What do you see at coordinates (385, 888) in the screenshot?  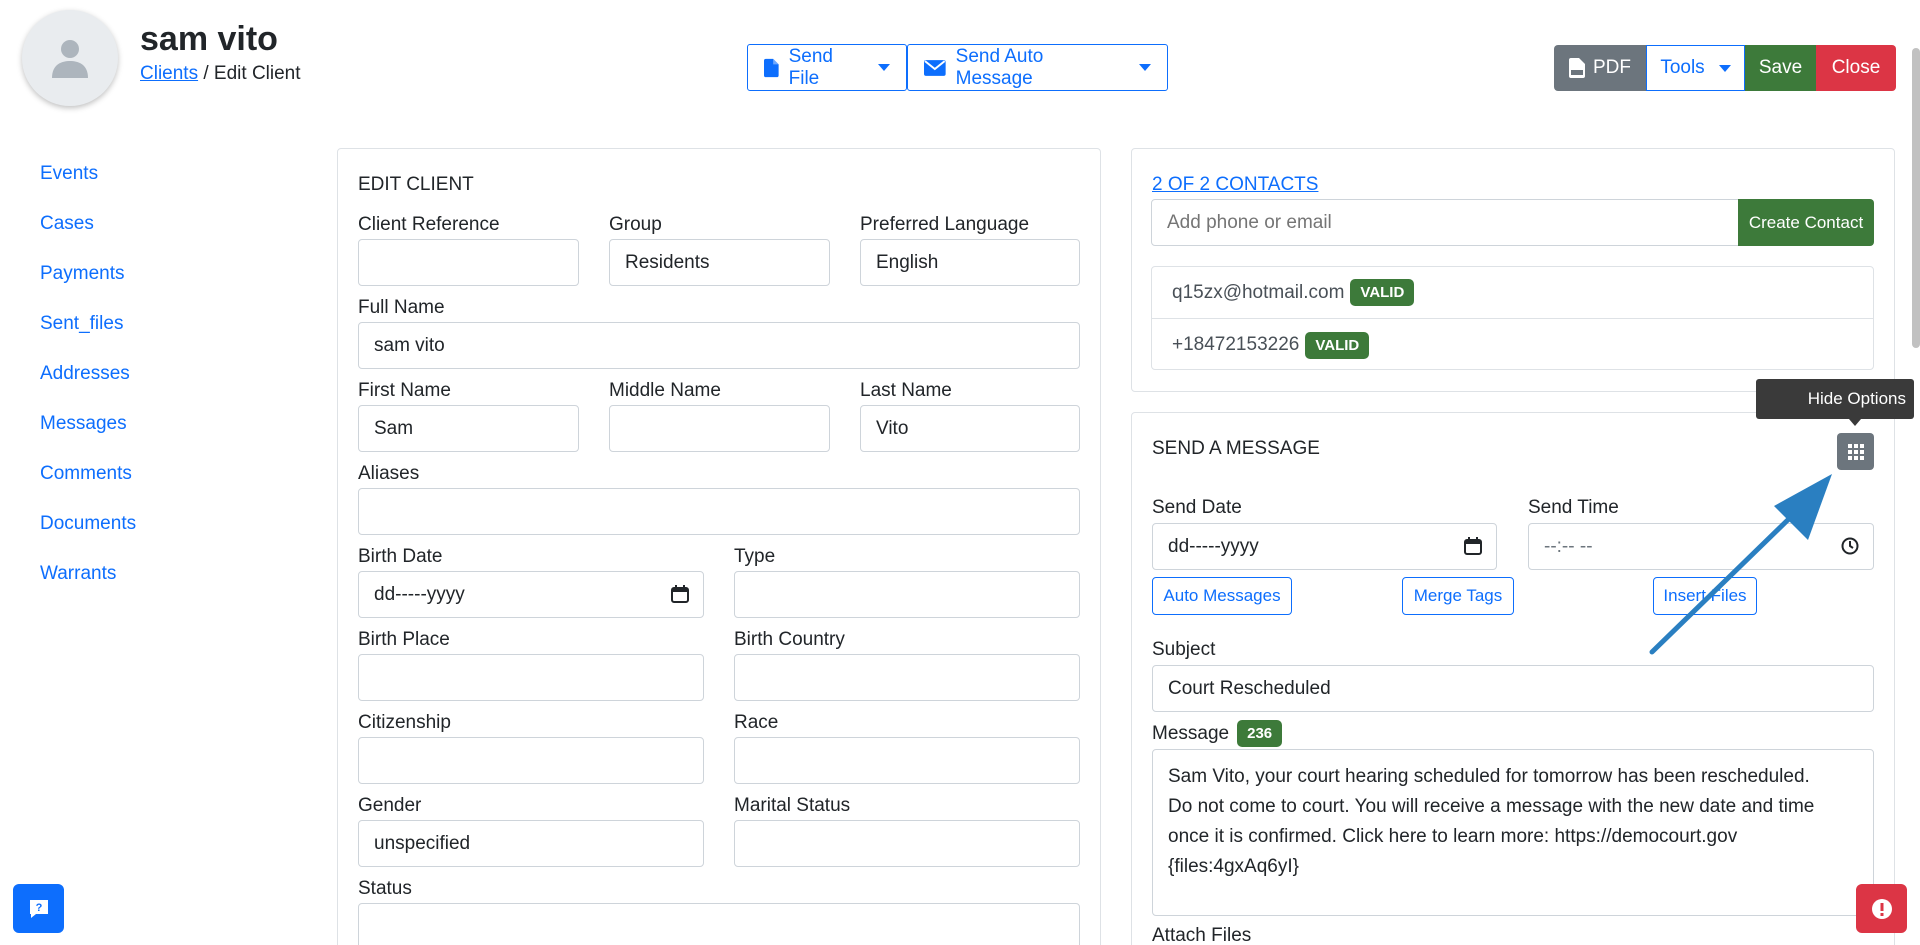 I see `status-label: Status` at bounding box center [385, 888].